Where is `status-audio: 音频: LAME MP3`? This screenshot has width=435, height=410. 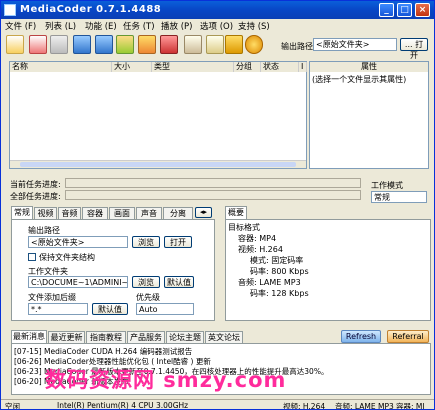
status-audio: 音频: LAME MP3 is located at coordinates (364, 406).